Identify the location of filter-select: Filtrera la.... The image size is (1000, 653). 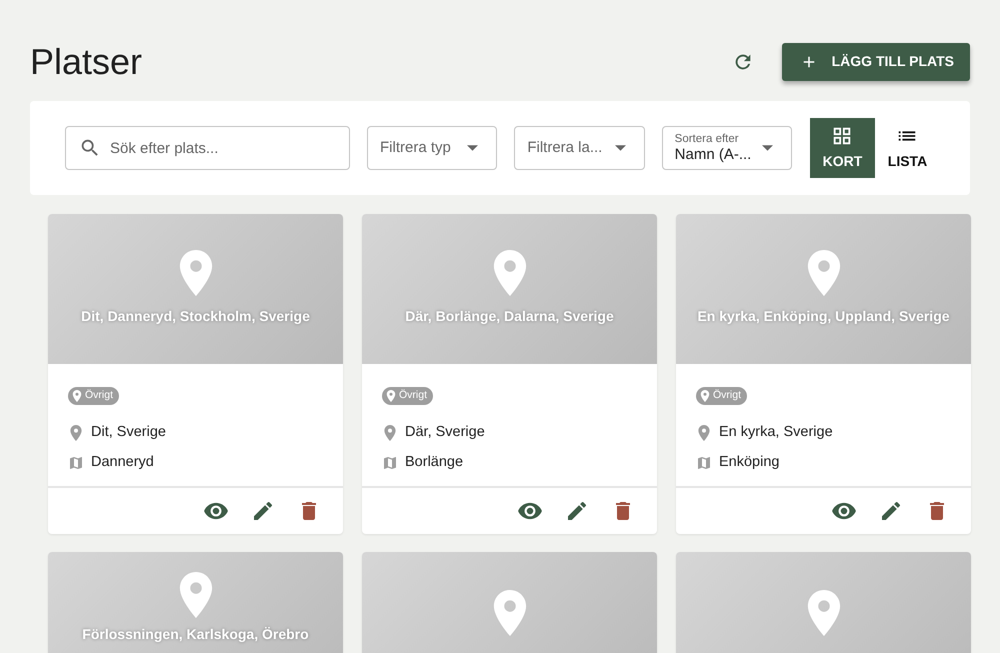
(579, 148).